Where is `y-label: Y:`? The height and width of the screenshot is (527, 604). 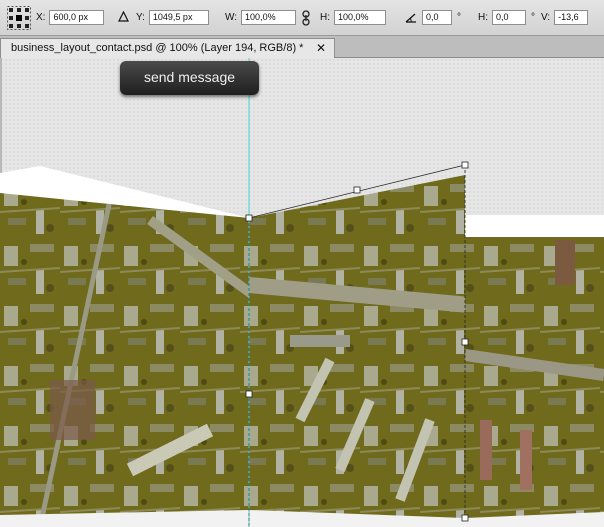 y-label: Y: is located at coordinates (140, 17).